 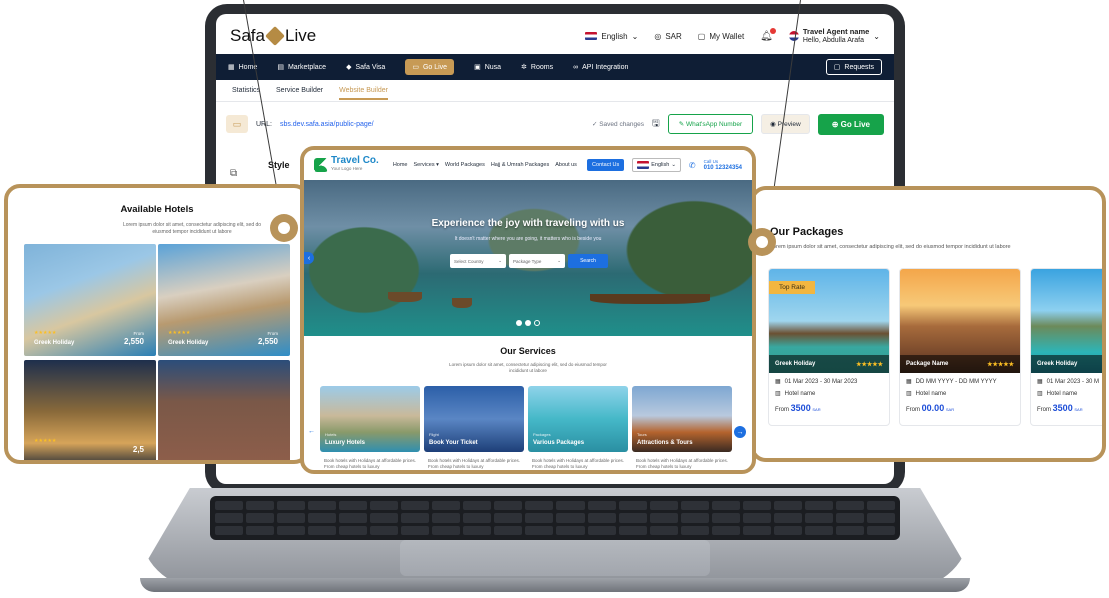 I want to click on hero-prev-arrow: ‹, so click(x=309, y=258).